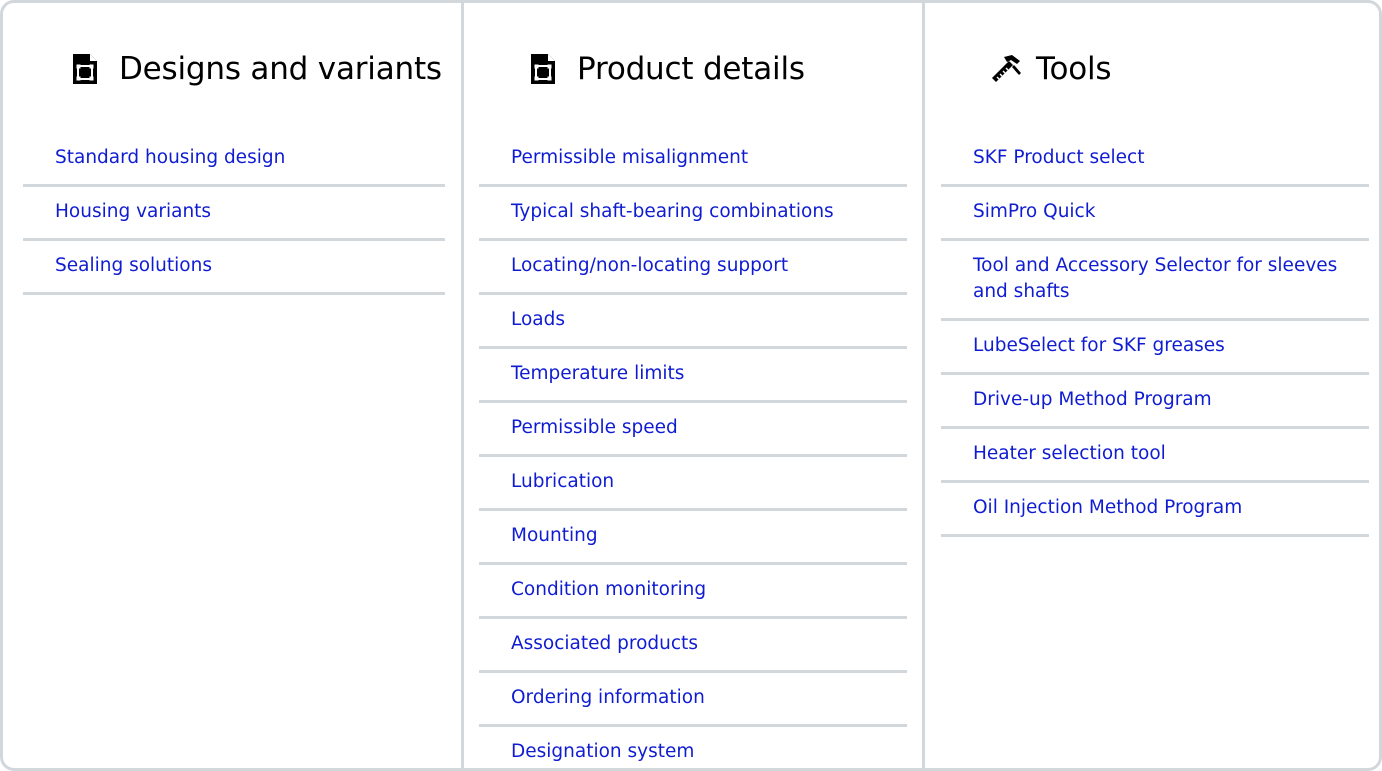 Image resolution: width=1382 pixels, height=771 pixels. What do you see at coordinates (1074, 69) in the screenshot?
I see `column-title: Tools` at bounding box center [1074, 69].